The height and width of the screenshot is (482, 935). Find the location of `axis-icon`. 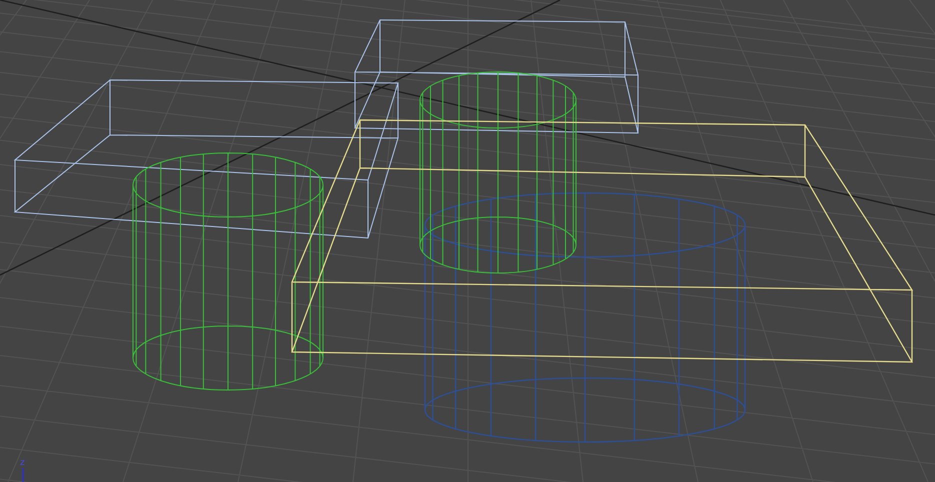

axis-icon is located at coordinates (23, 475).